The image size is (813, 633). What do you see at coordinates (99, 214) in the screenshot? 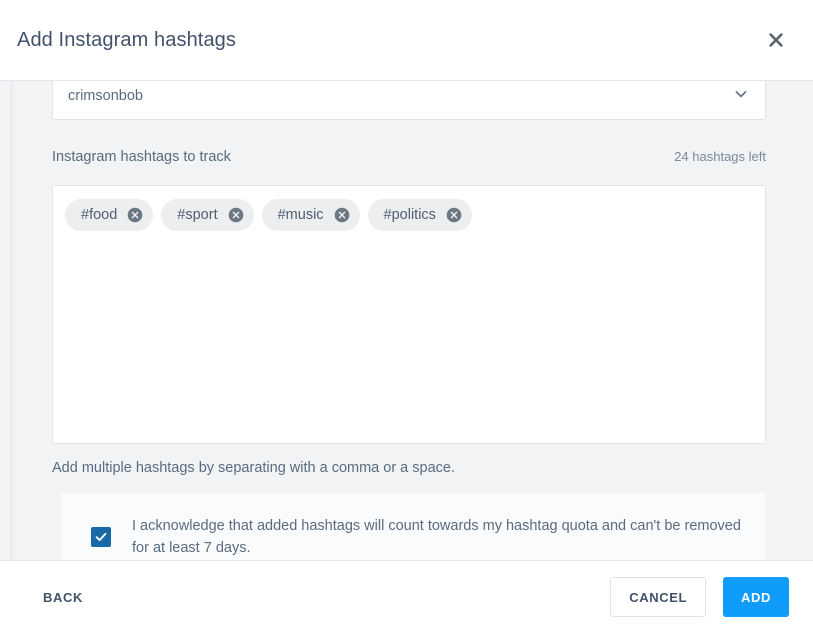
I see `hashtag-chip-label: #food` at bounding box center [99, 214].